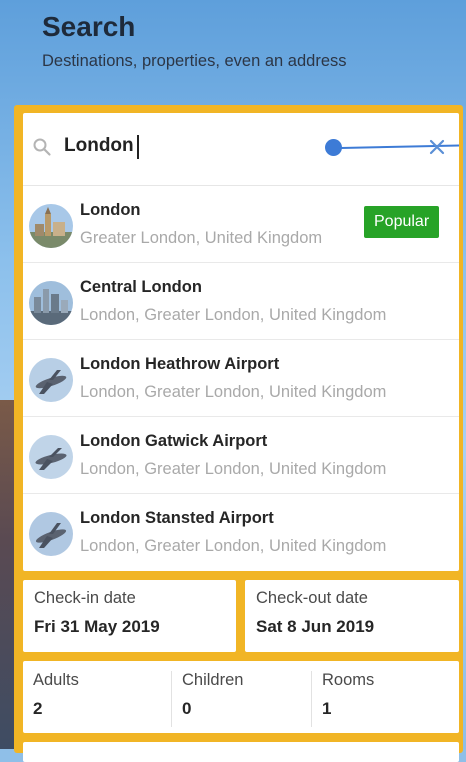  I want to click on search-button, so click(241, 752).